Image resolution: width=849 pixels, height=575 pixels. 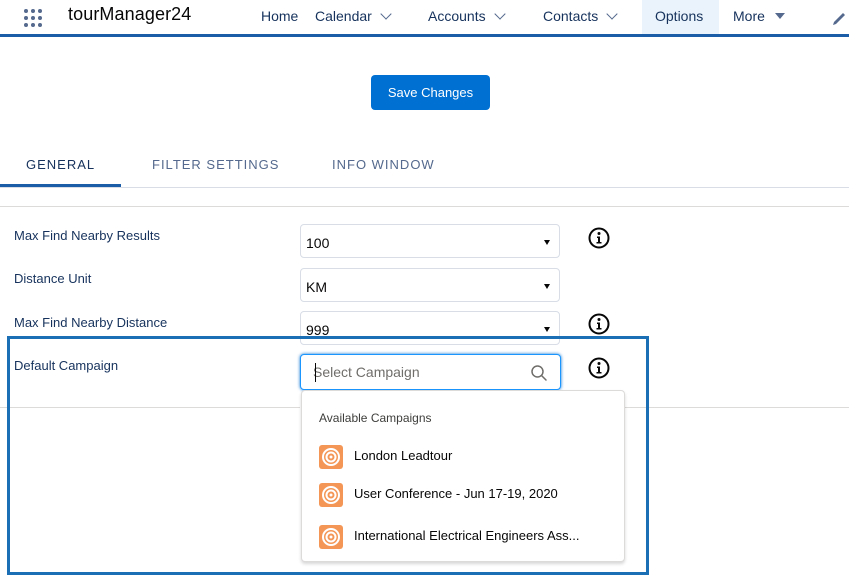 I want to click on campaign-option: London Leadtour, so click(x=463, y=456).